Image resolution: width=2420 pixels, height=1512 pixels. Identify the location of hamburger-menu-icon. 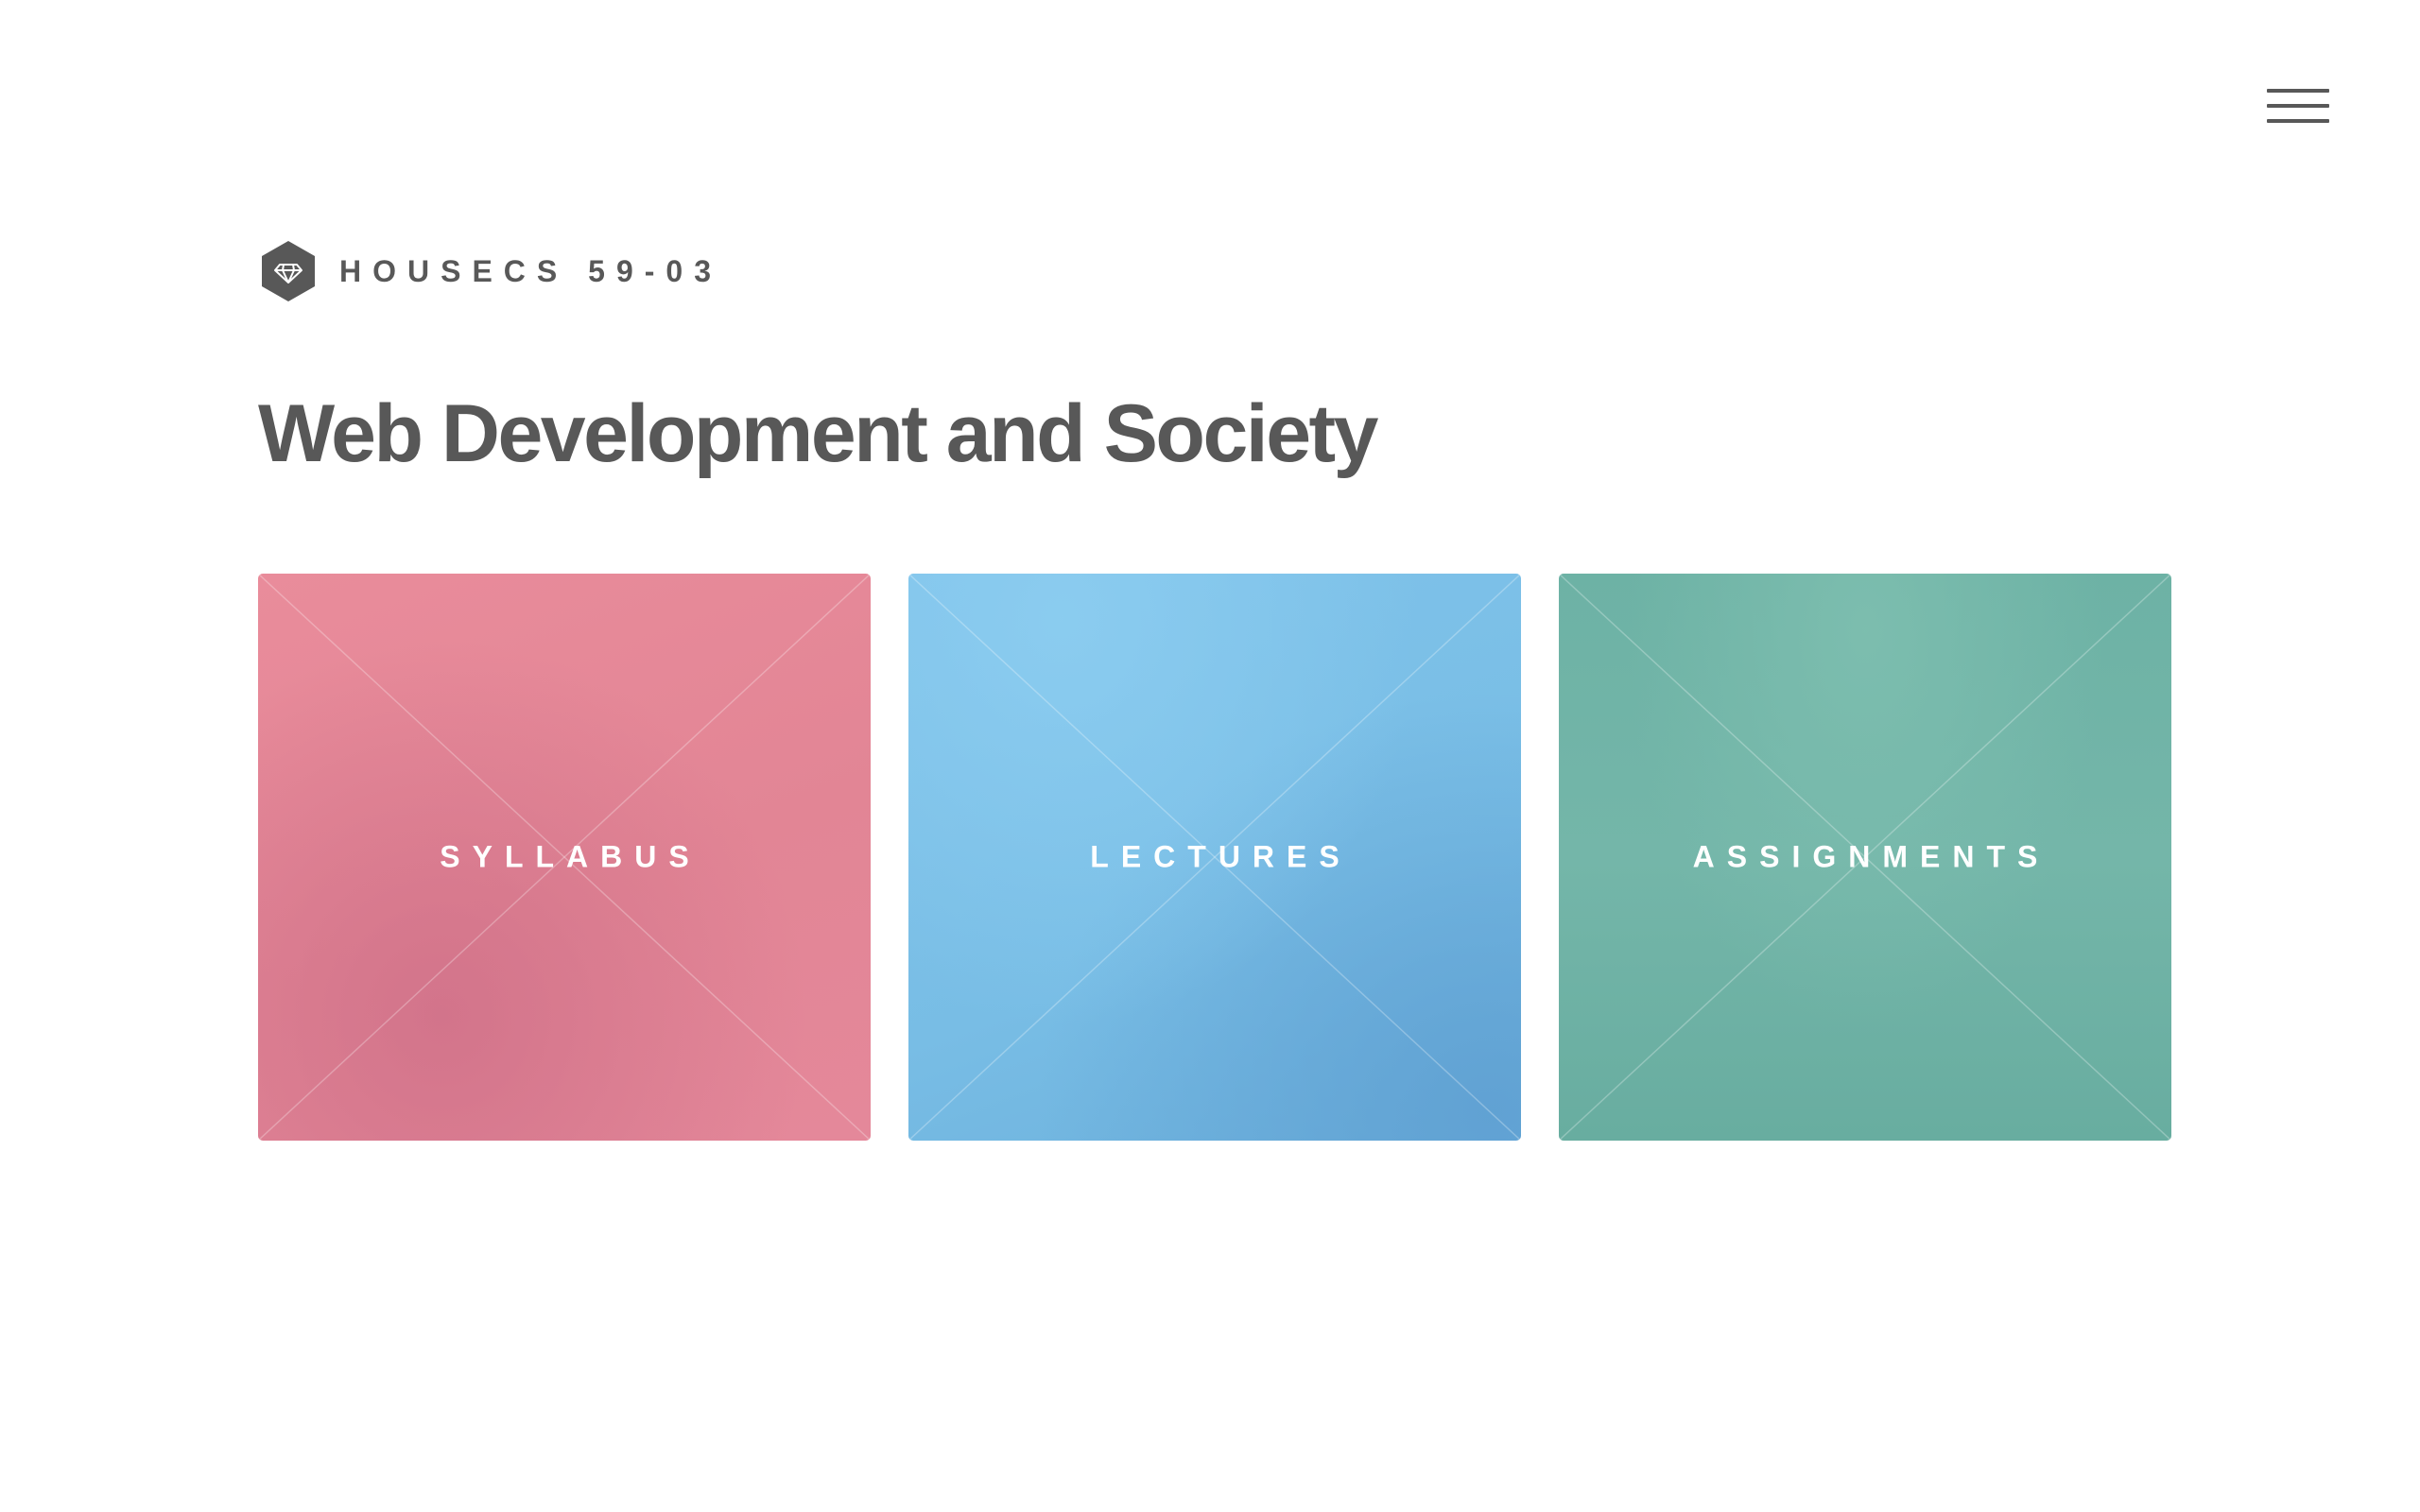
(2298, 106).